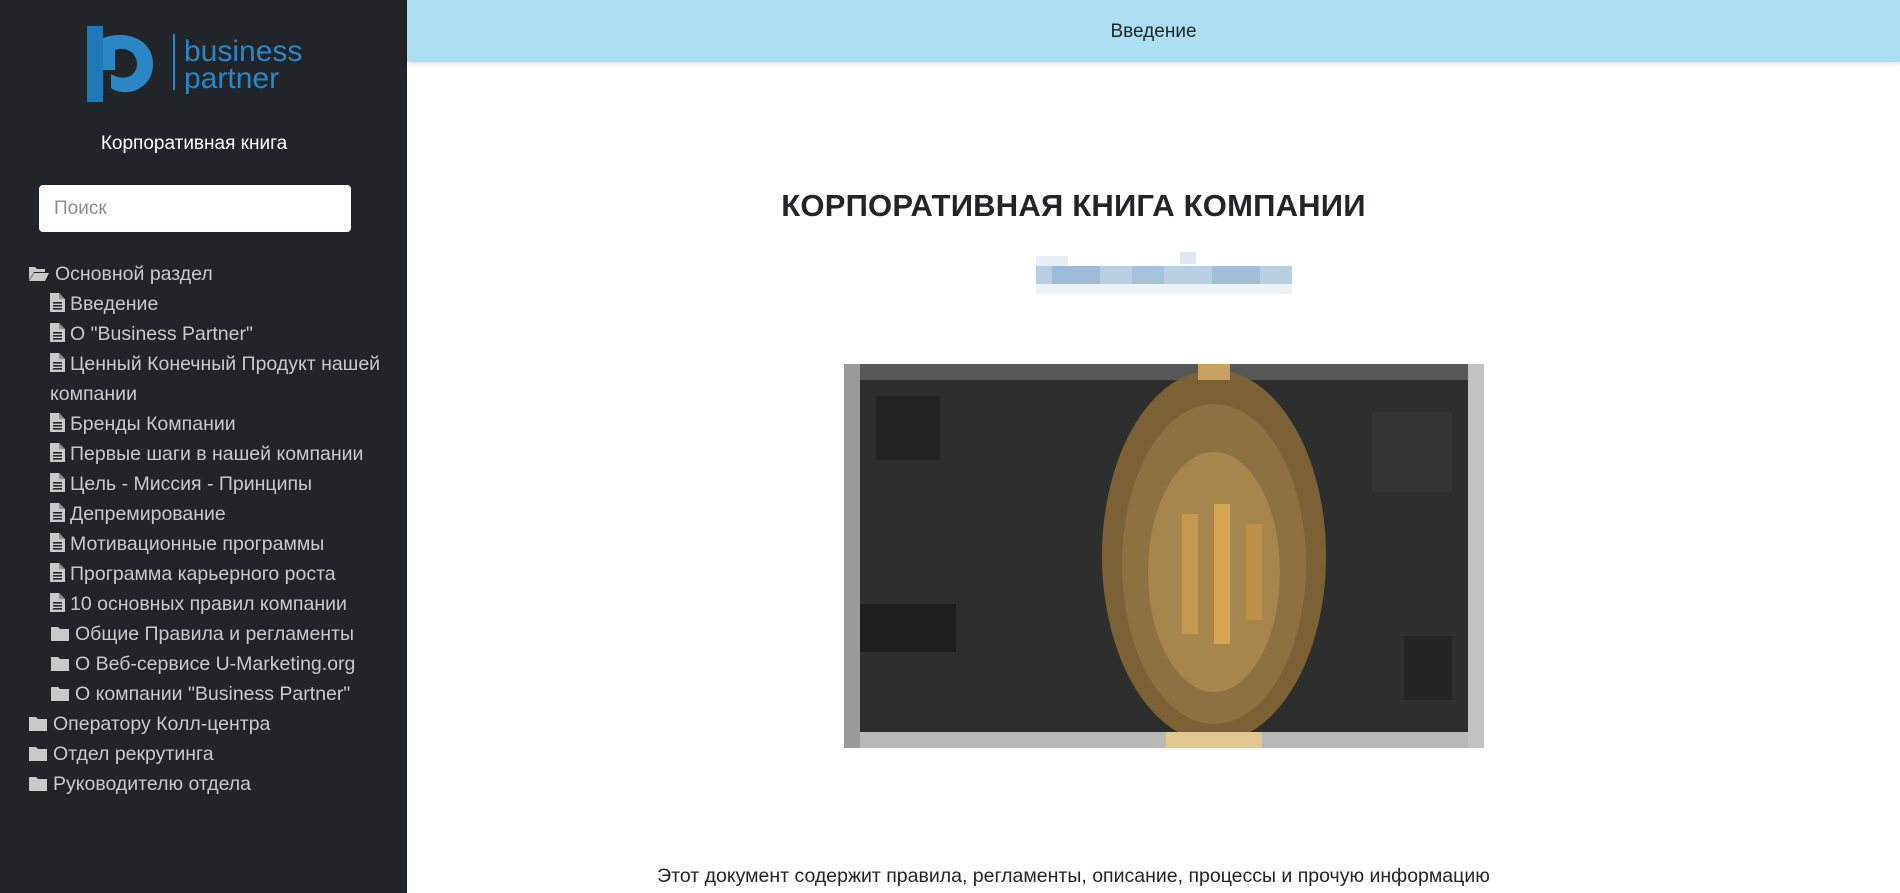  Describe the element at coordinates (133, 754) in the screenshot. I see `tree-item-label: Отдел рекрутинга` at that location.